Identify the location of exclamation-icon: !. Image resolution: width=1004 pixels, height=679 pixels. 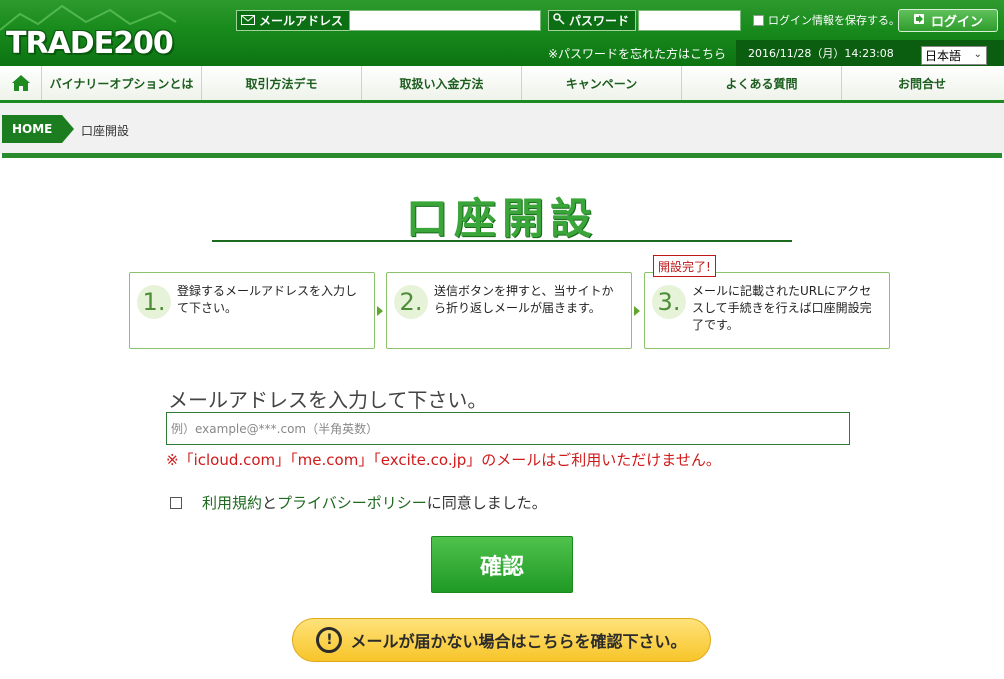
(329, 640).